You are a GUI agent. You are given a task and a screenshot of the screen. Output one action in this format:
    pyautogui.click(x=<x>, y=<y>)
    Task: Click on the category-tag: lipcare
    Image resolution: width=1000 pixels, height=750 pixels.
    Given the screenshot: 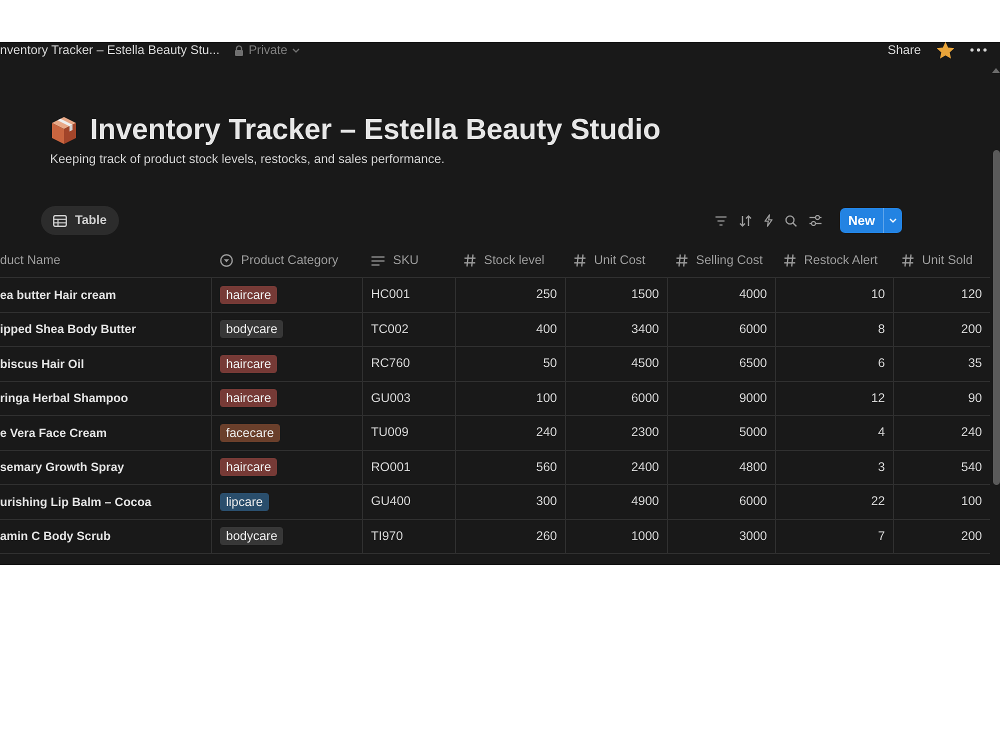 What is the action you would take?
    pyautogui.click(x=244, y=501)
    